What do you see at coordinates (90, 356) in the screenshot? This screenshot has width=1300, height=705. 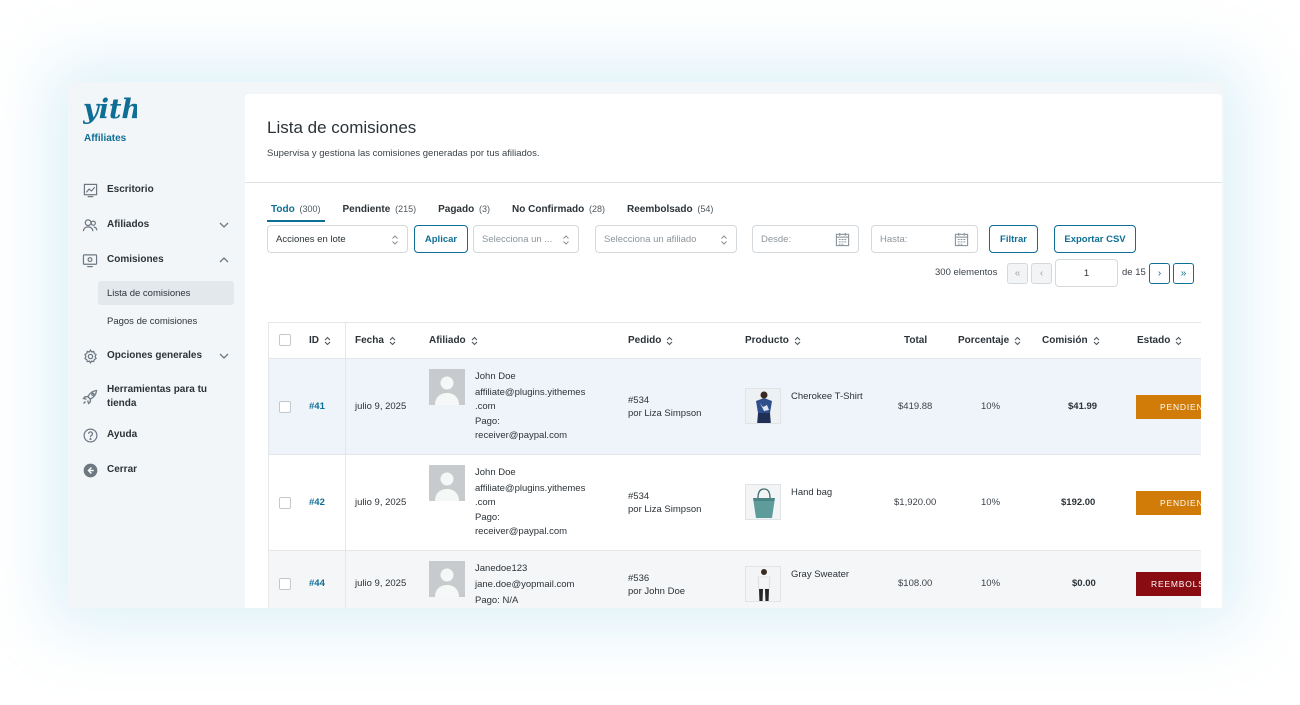 I see `gear-icon` at bounding box center [90, 356].